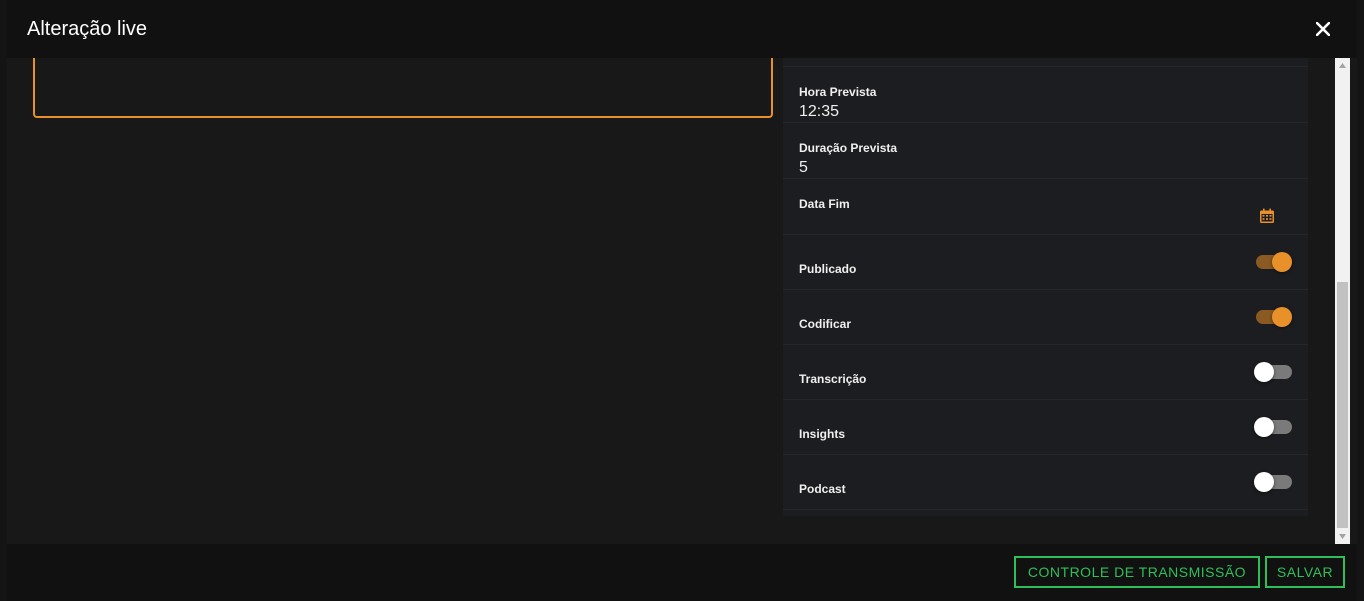  What do you see at coordinates (822, 434) in the screenshot?
I see `toggle-label: Insights` at bounding box center [822, 434].